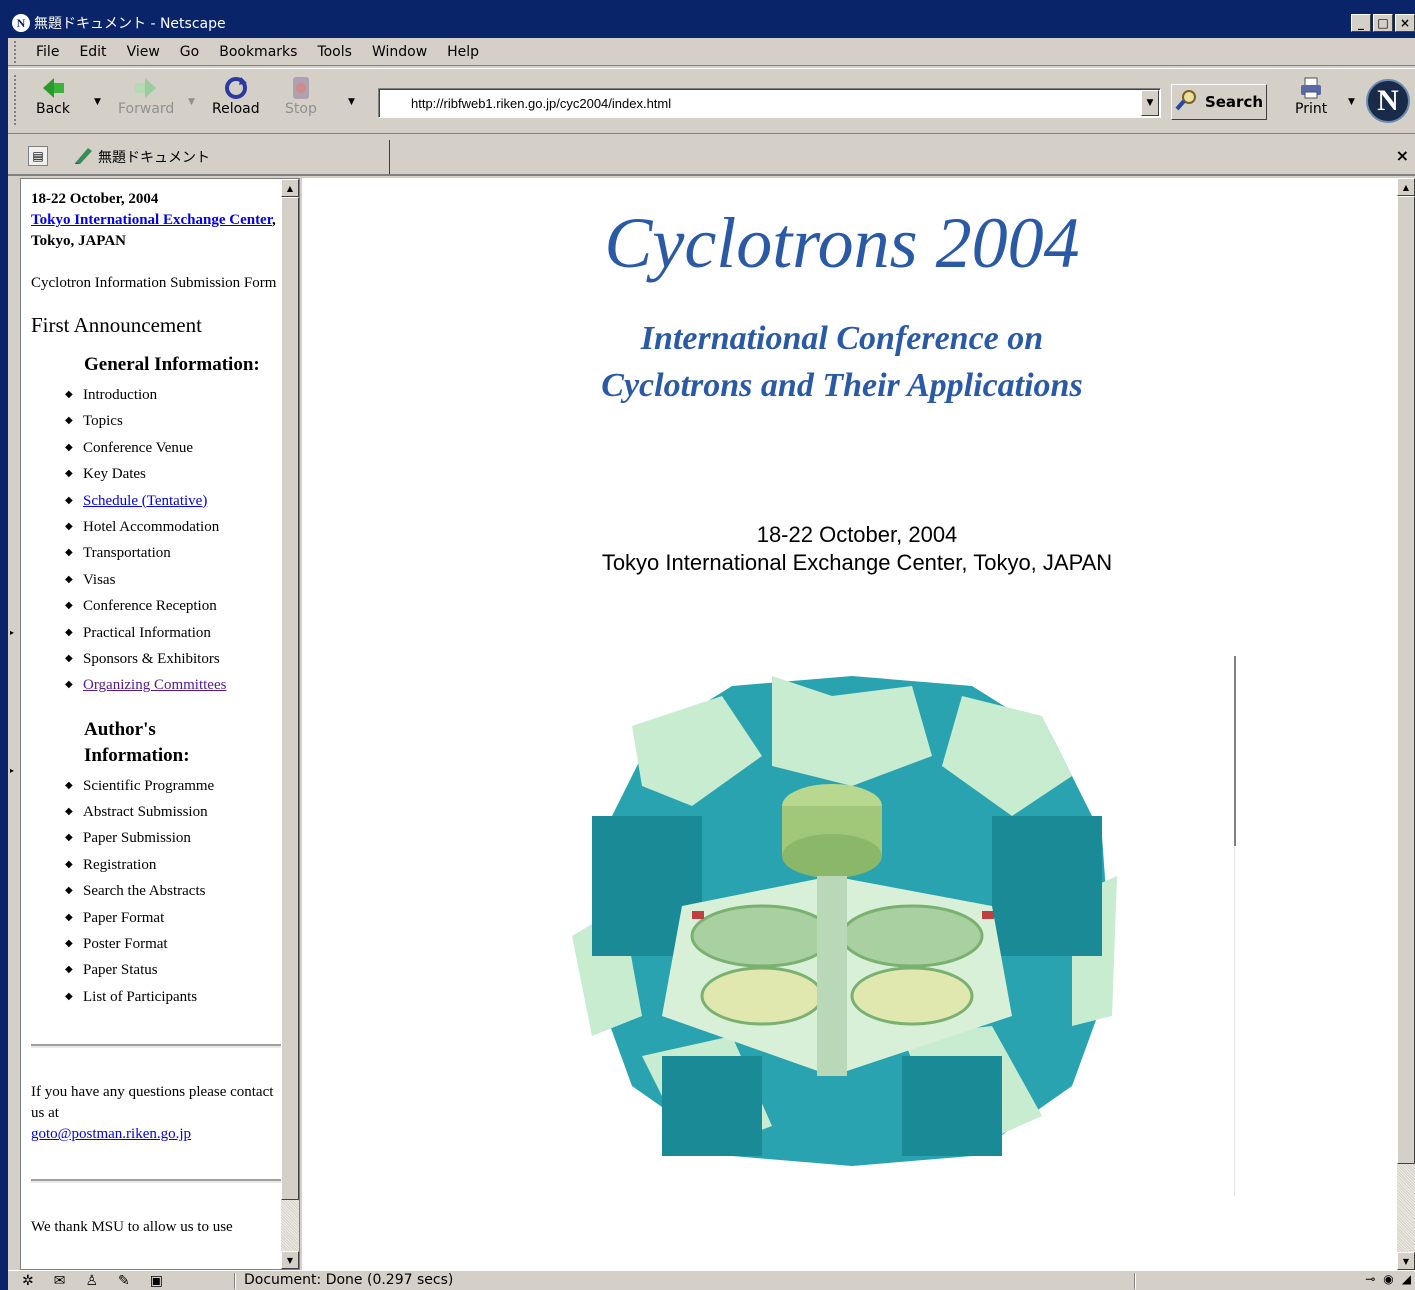  Describe the element at coordinates (1150, 103) in the screenshot. I see `url-dropdown-button: ▼` at that location.